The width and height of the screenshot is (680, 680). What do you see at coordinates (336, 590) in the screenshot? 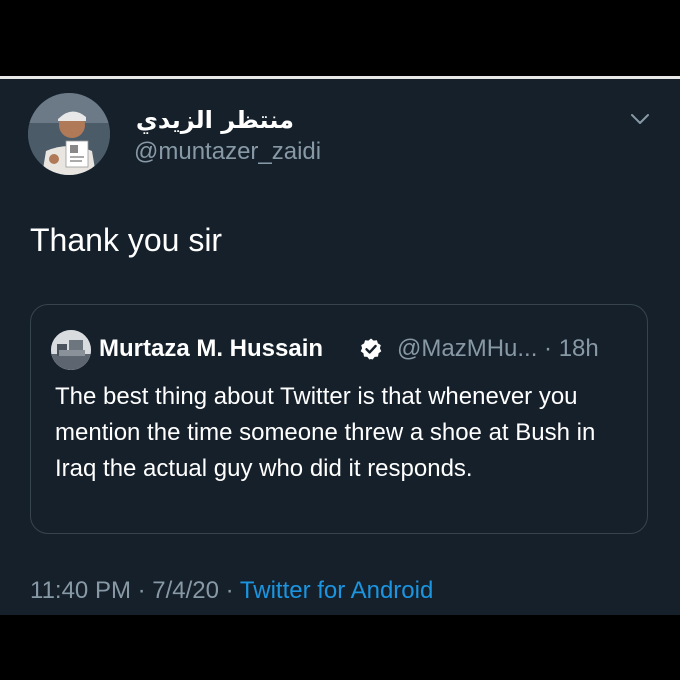
I see `tweet-source-link: Twitter for Android` at bounding box center [336, 590].